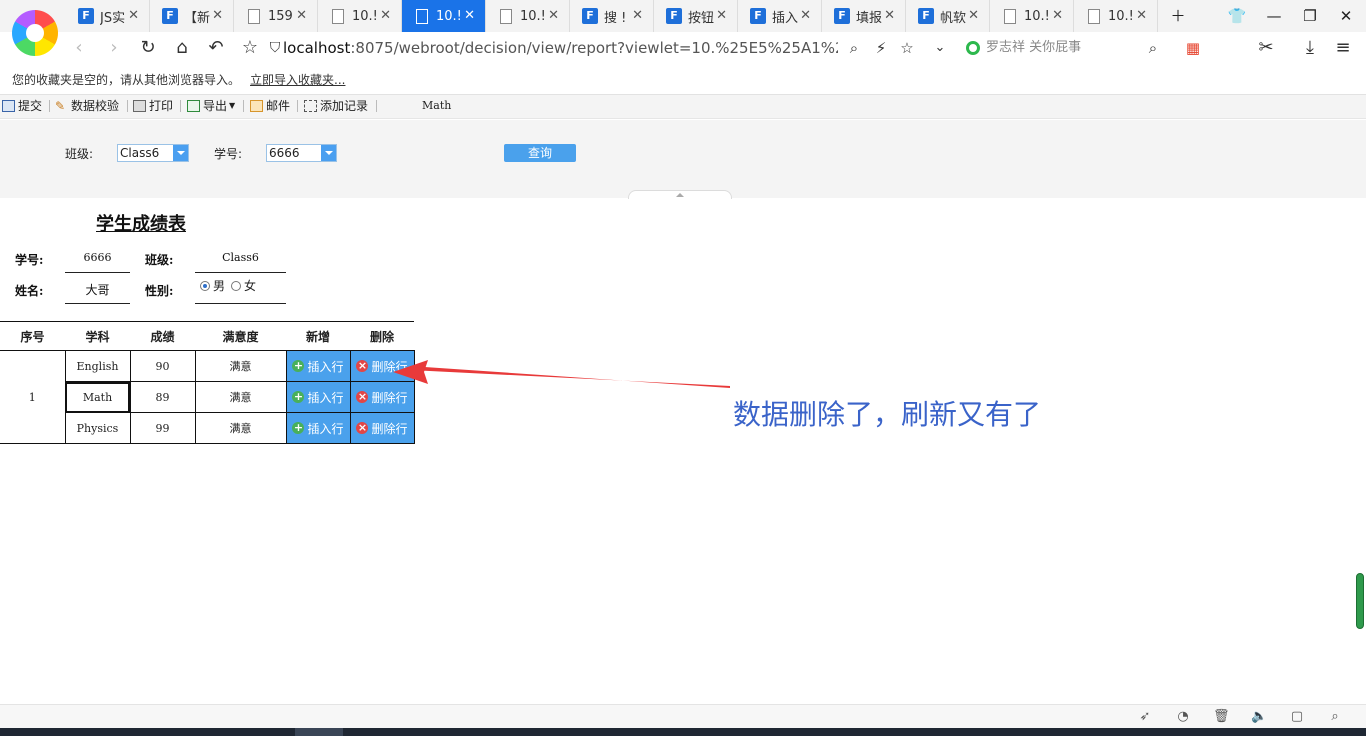 The image size is (1366, 736). Describe the element at coordinates (864, 16) in the screenshot. I see `browser-tab: F 填报 ✕` at that location.